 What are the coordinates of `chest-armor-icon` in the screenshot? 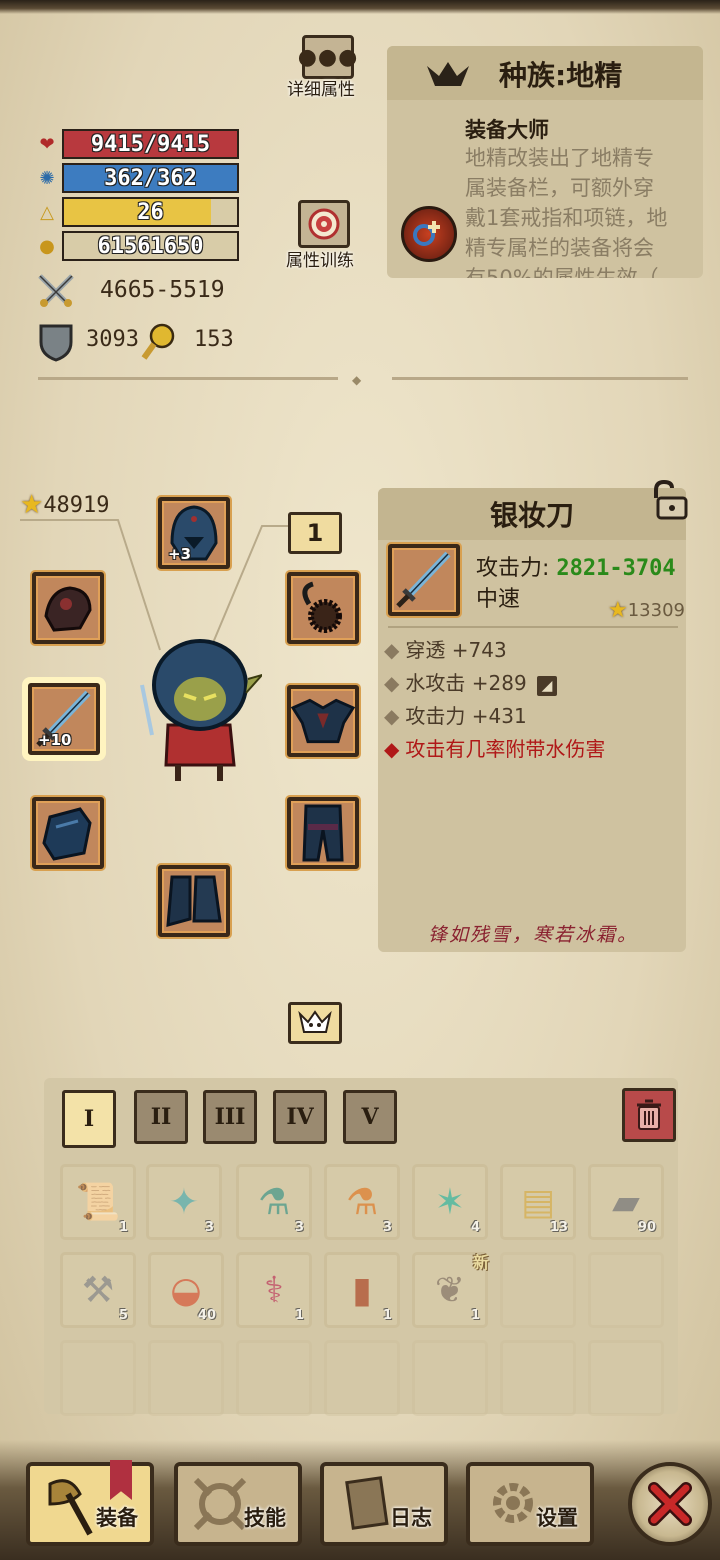 It's located at (323, 721).